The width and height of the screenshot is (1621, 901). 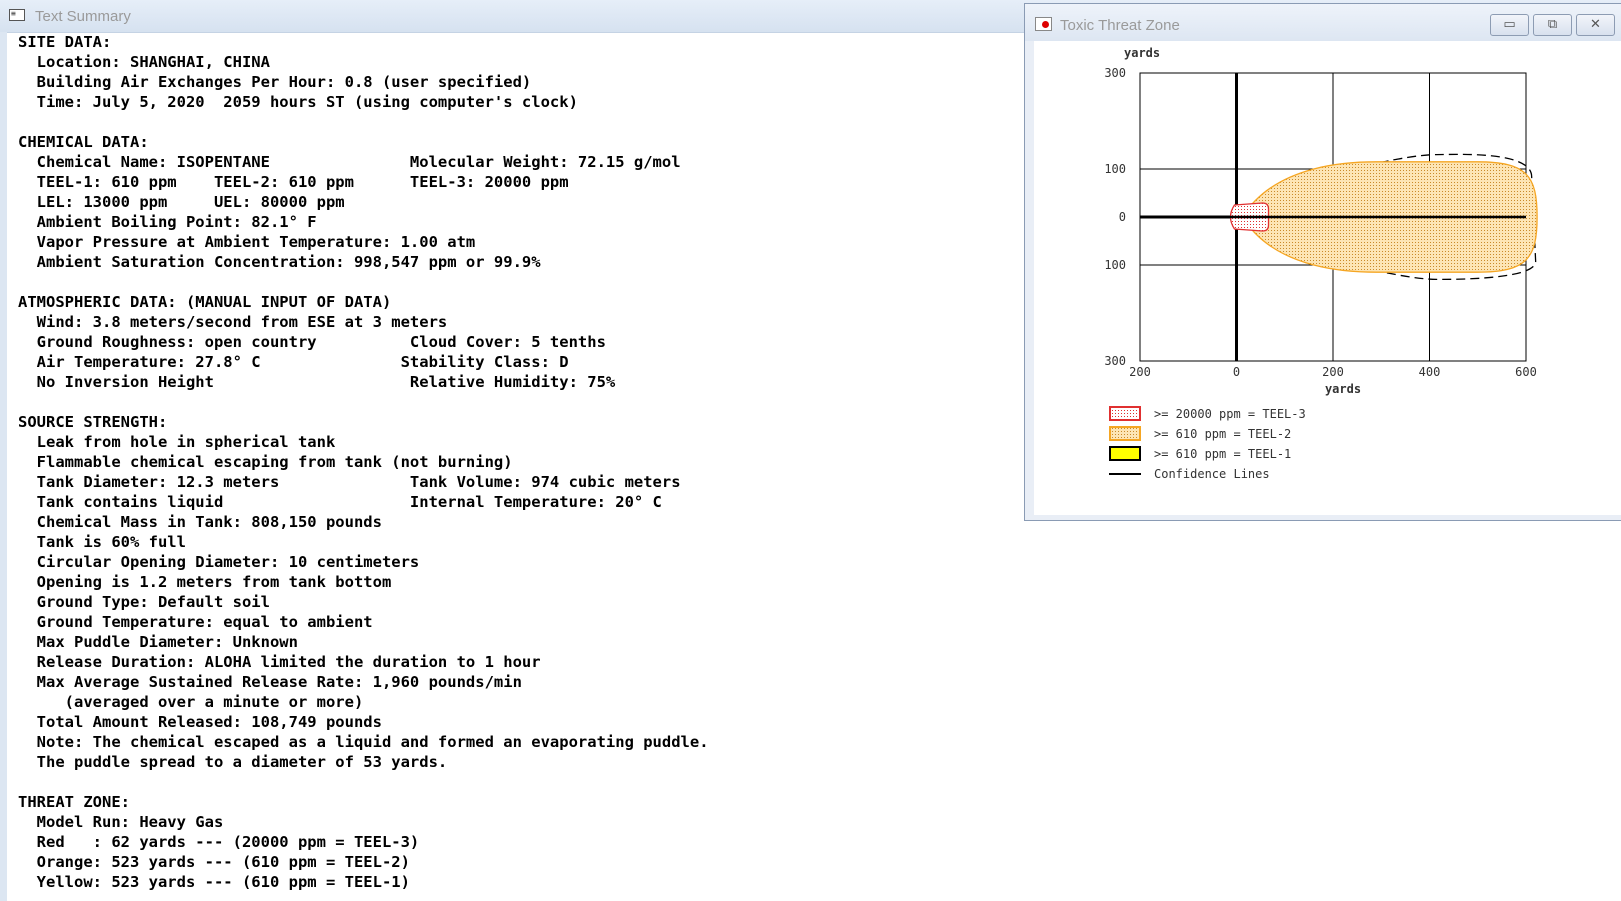 I want to click on y-tick-label: 0, so click(x=1122, y=217).